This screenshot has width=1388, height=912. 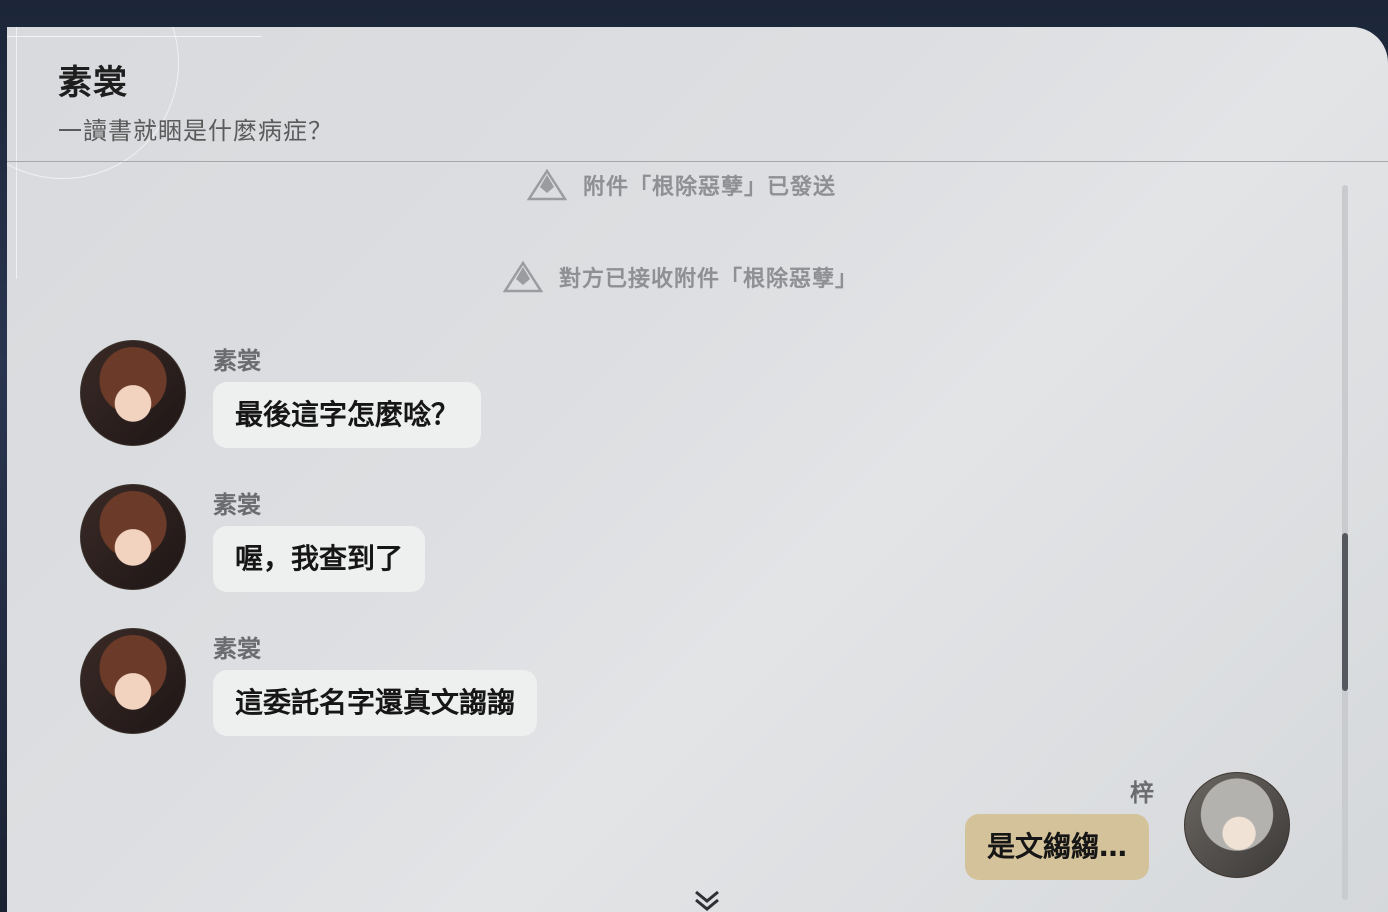 I want to click on chat-header: 素裳 一讀書就睏是什麼病症？, so click(x=195, y=104).